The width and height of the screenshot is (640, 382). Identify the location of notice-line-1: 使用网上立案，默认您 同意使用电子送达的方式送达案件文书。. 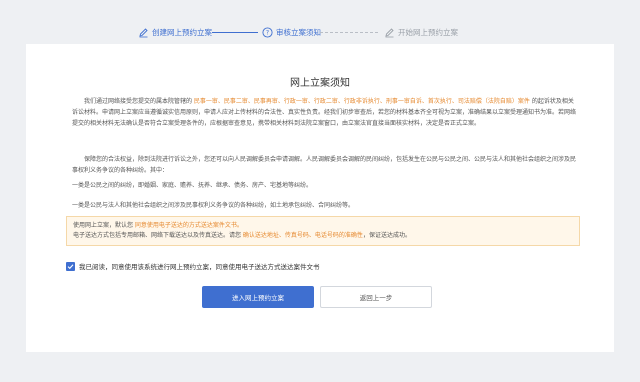
(323, 226).